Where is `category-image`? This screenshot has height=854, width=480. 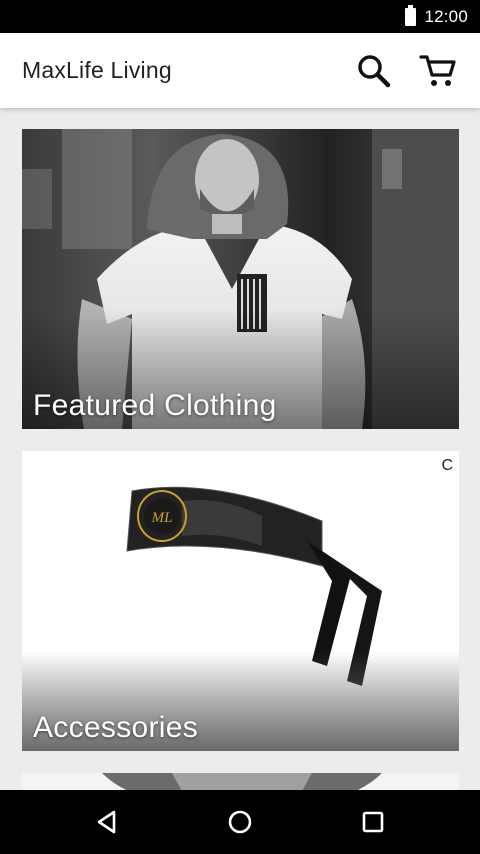
category-image is located at coordinates (242, 781).